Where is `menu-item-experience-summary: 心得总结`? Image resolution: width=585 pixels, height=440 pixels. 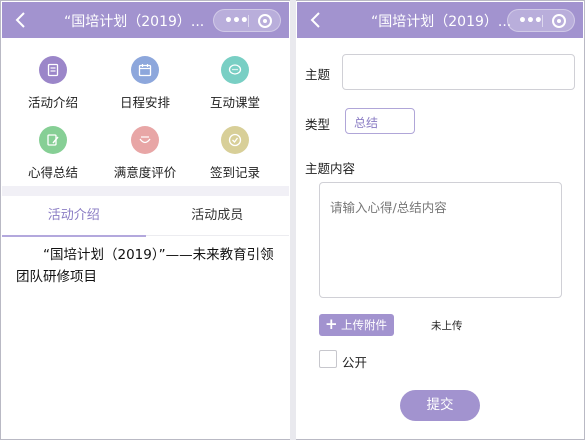 menu-item-experience-summary: 心得总结 is located at coordinates (53, 153).